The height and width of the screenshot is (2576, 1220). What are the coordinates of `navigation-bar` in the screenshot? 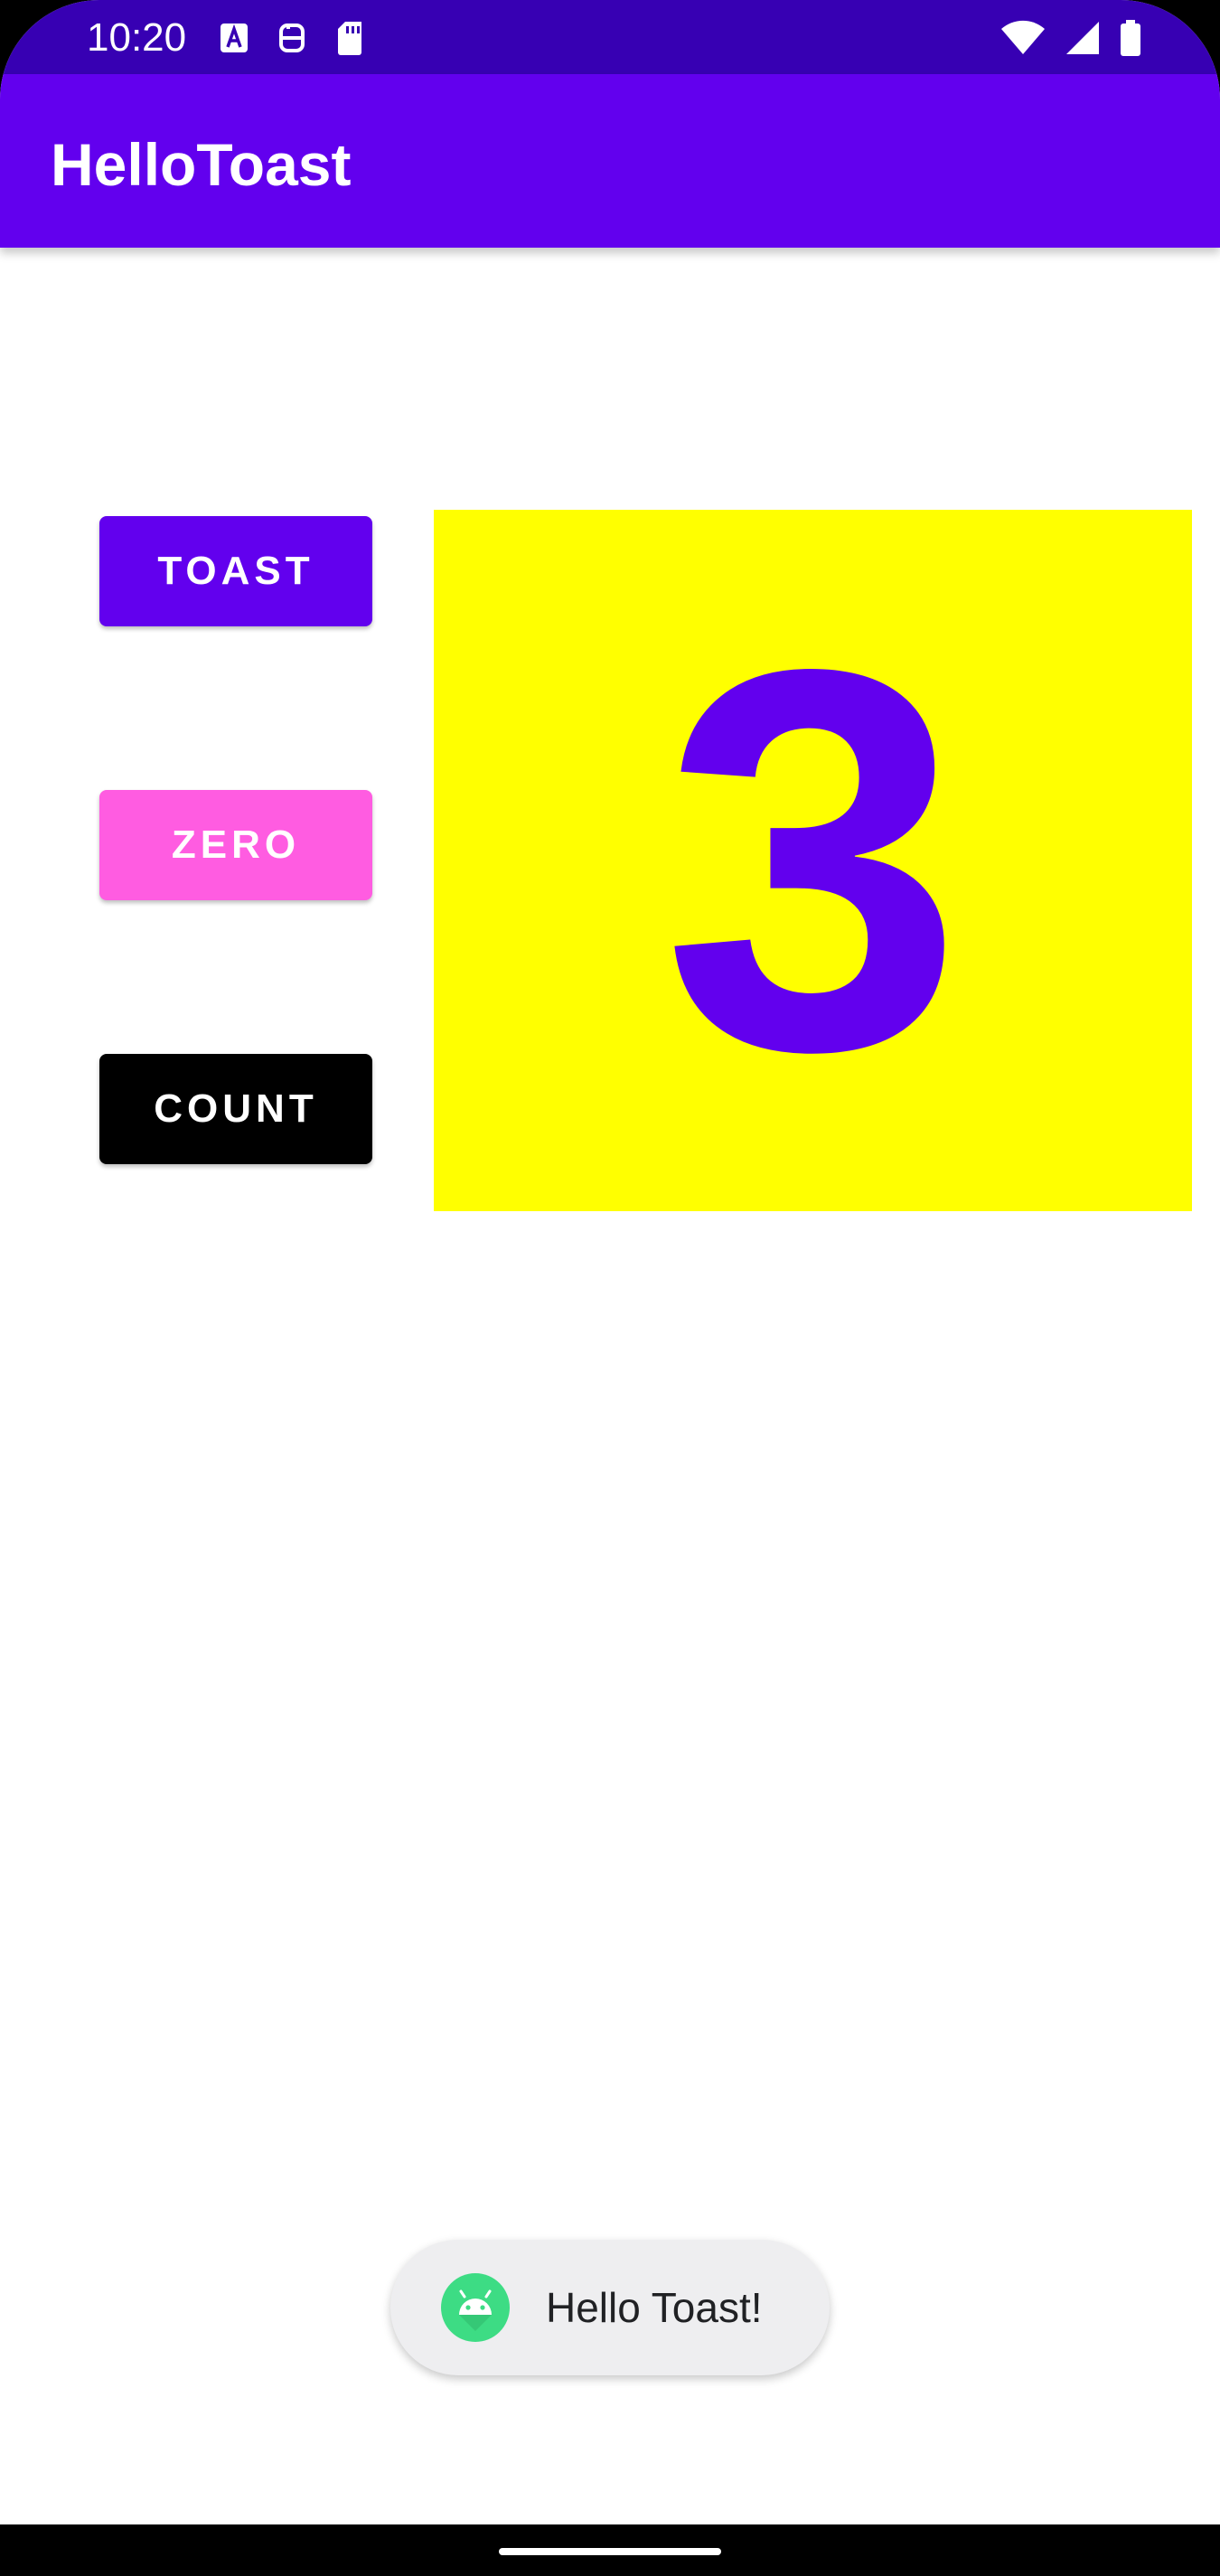 It's located at (610, 2550).